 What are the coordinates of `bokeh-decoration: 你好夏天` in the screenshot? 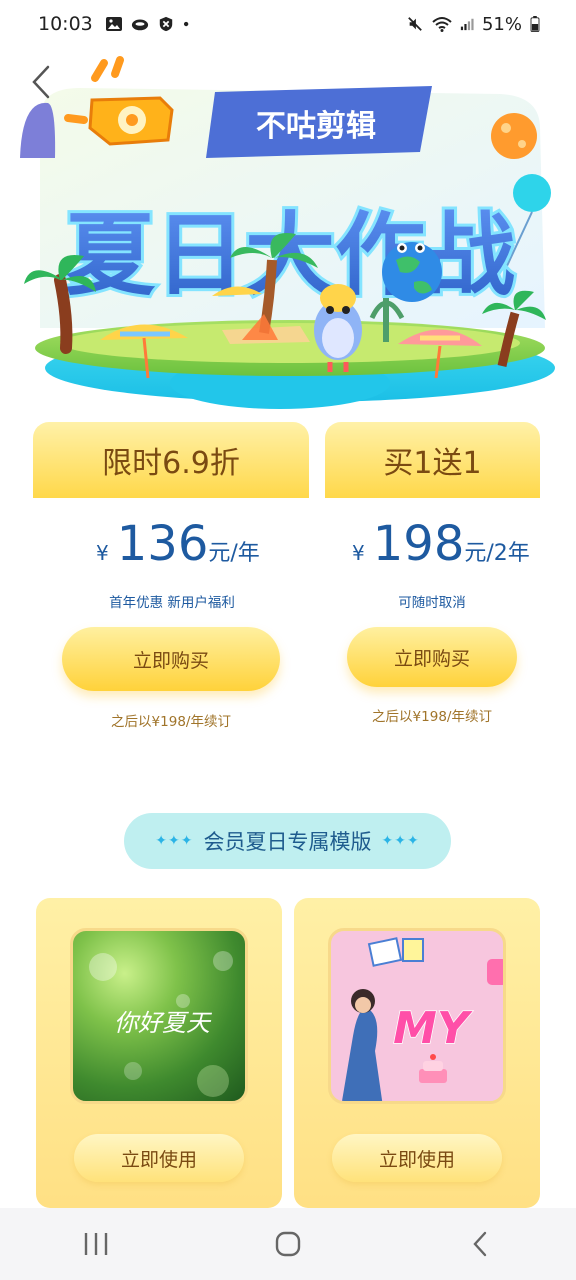 It's located at (161, 1024).